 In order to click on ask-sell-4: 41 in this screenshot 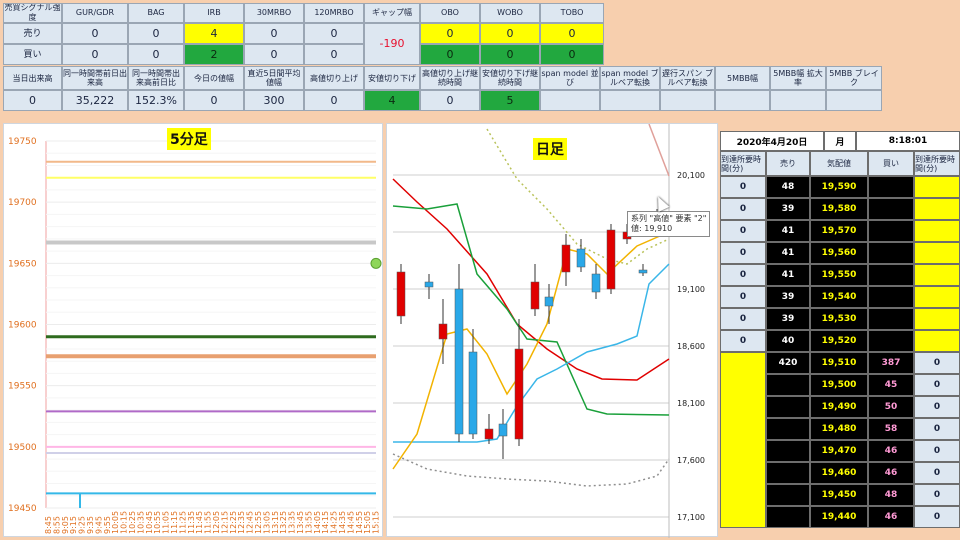, I will do `click(788, 275)`.